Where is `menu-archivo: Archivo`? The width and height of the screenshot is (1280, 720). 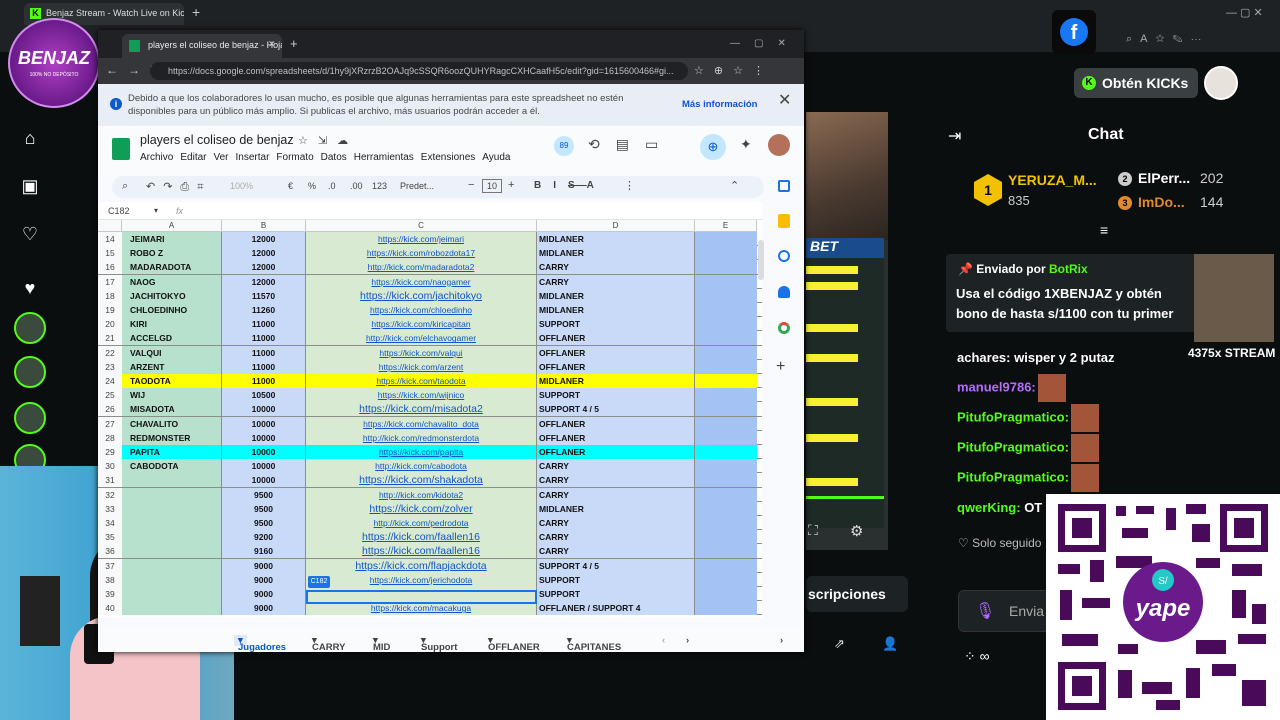
menu-archivo: Archivo is located at coordinates (156, 157).